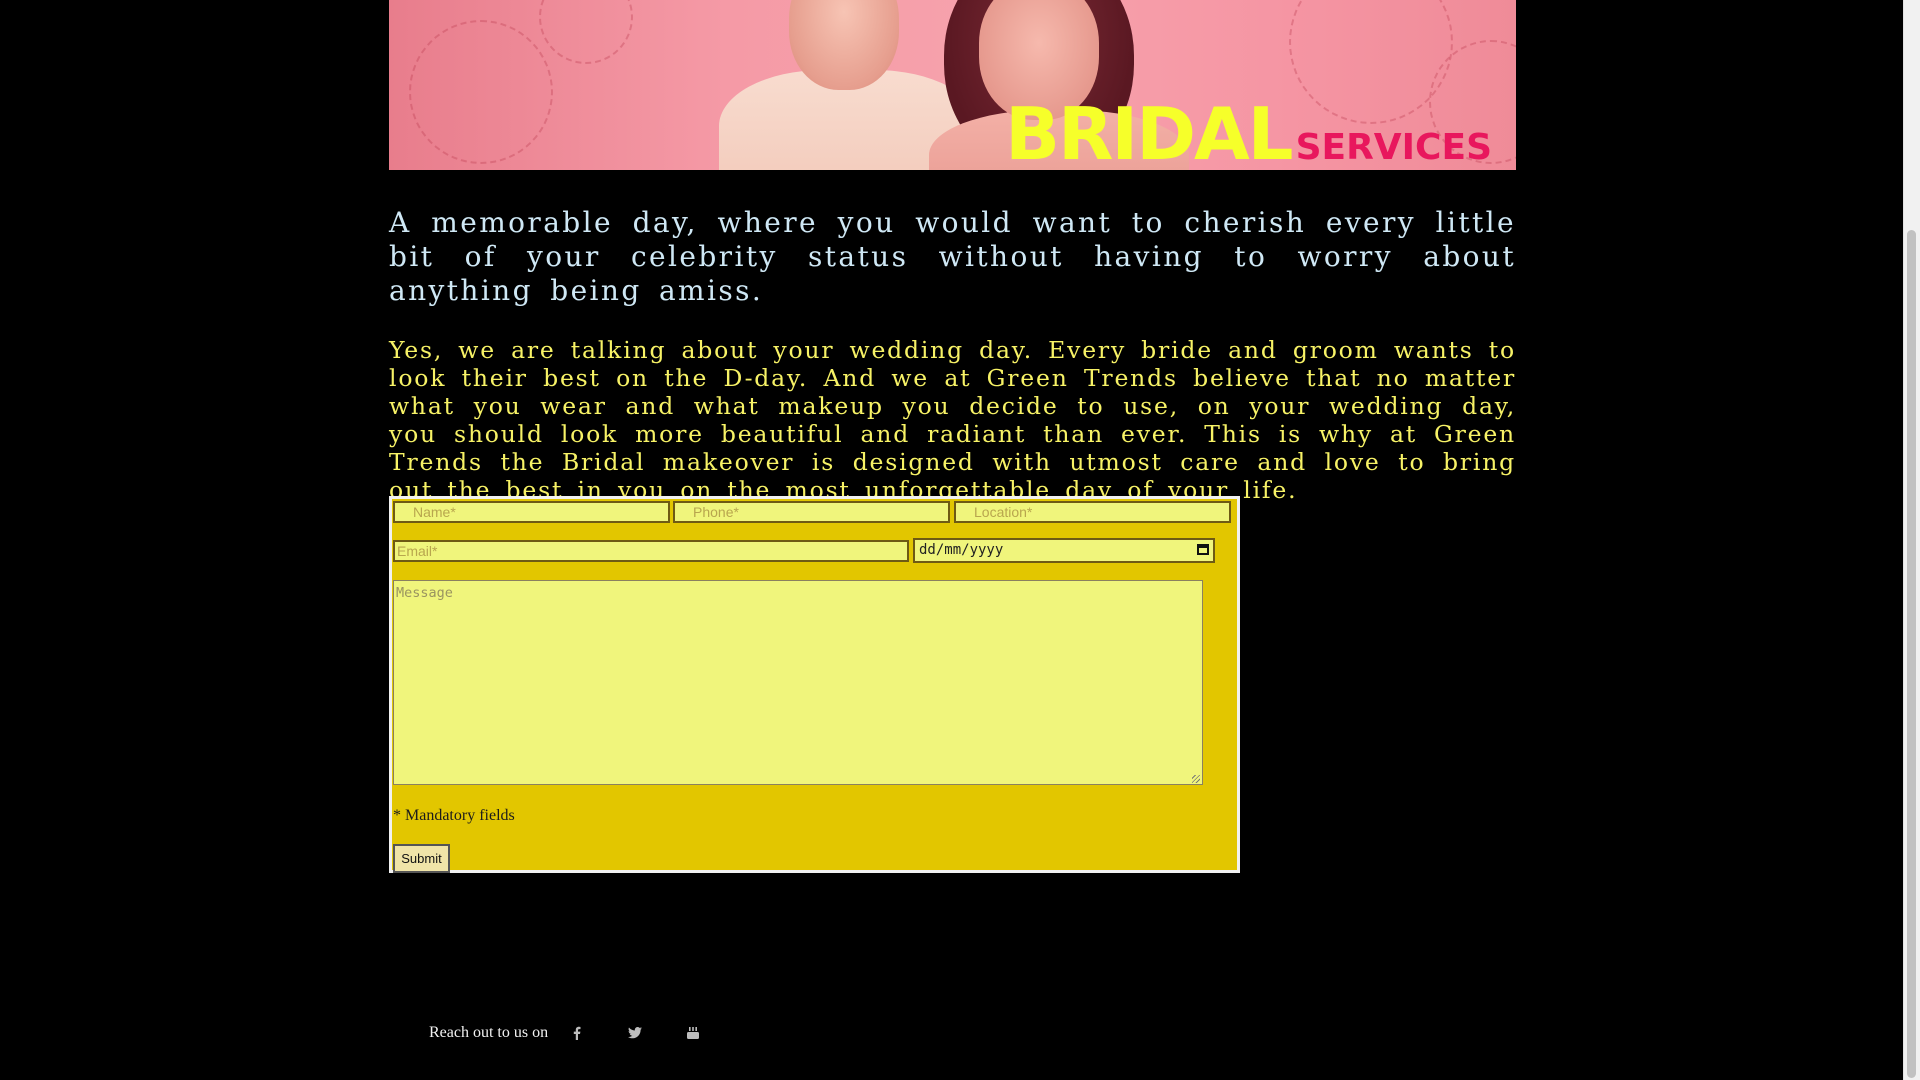 Image resolution: width=1920 pixels, height=1080 pixels. Describe the element at coordinates (811, 512) in the screenshot. I see `phone-input` at that location.